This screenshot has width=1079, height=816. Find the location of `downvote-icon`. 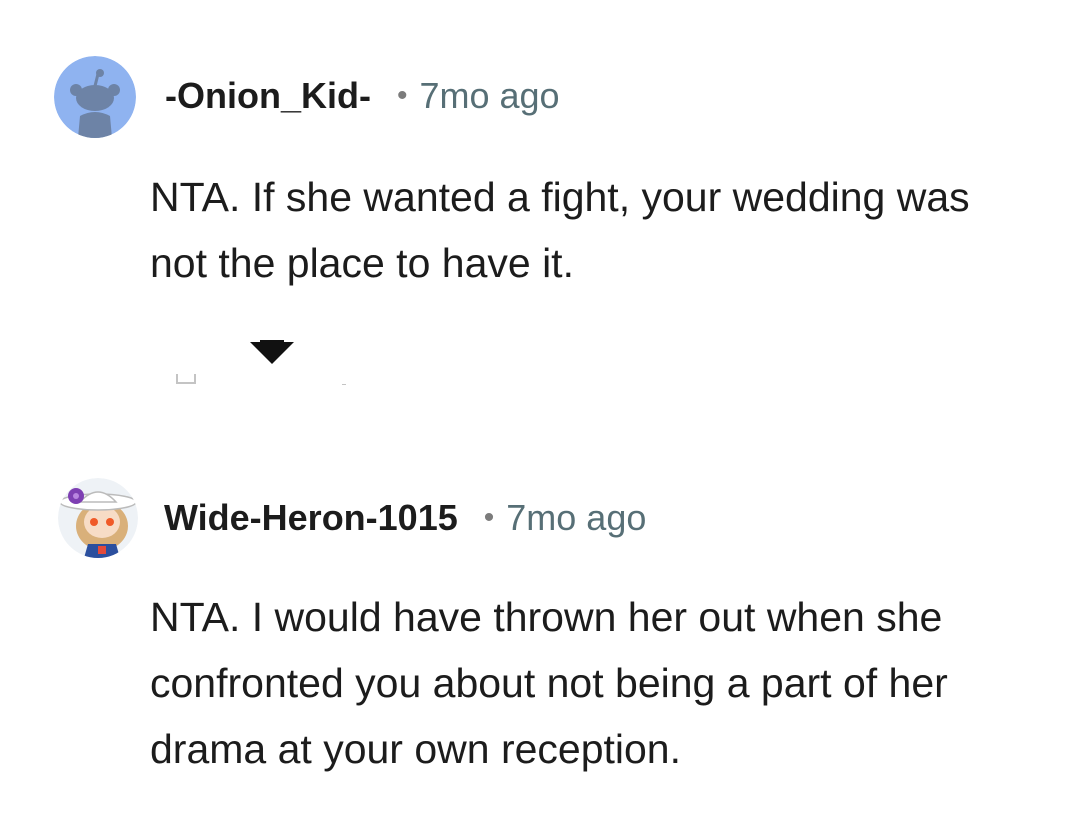

downvote-icon is located at coordinates (272, 351).